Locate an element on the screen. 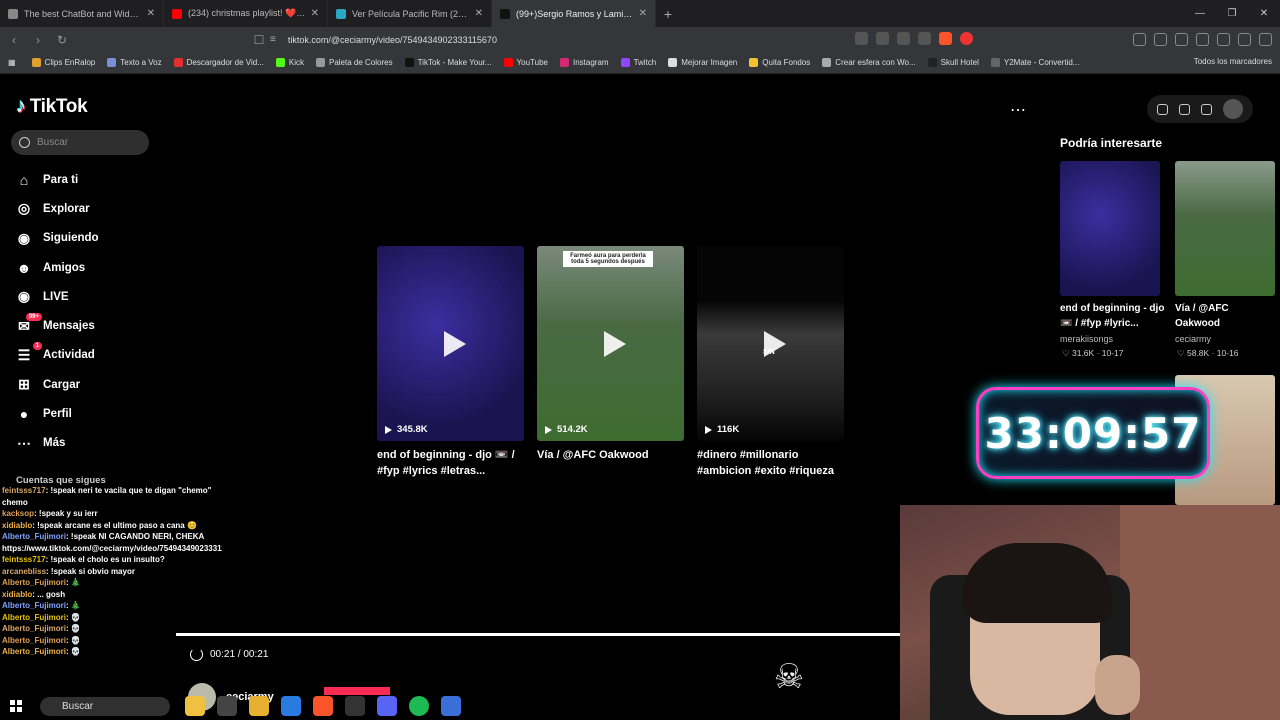 The image size is (1280, 720). device-icon is located at coordinates (1184, 109).